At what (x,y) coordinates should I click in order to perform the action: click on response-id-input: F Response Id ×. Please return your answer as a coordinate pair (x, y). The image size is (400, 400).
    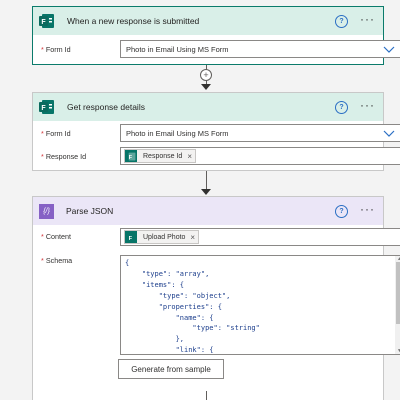
    Looking at the image, I should click on (260, 156).